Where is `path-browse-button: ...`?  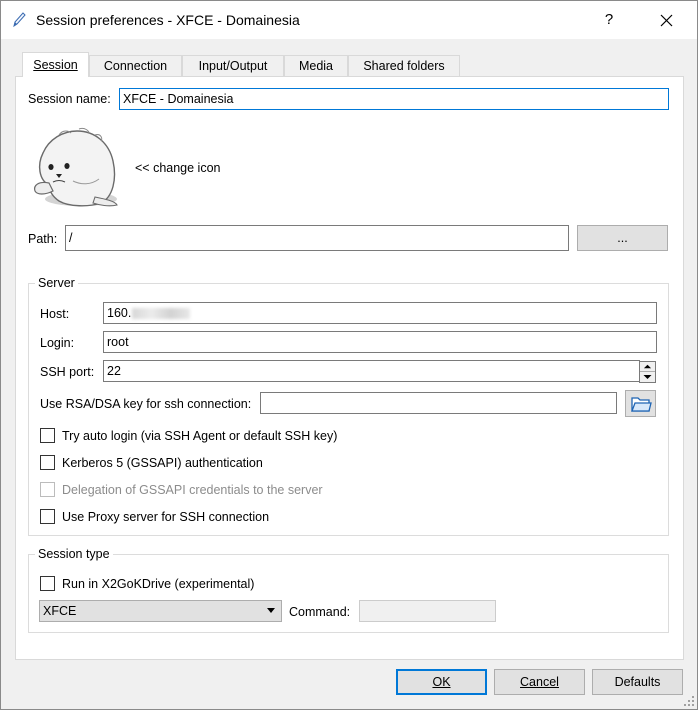
path-browse-button: ... is located at coordinates (622, 238).